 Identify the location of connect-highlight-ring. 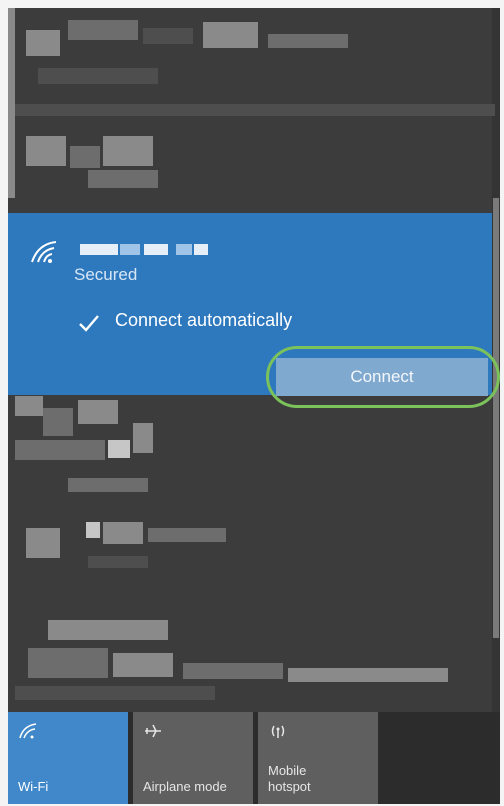
(383, 377).